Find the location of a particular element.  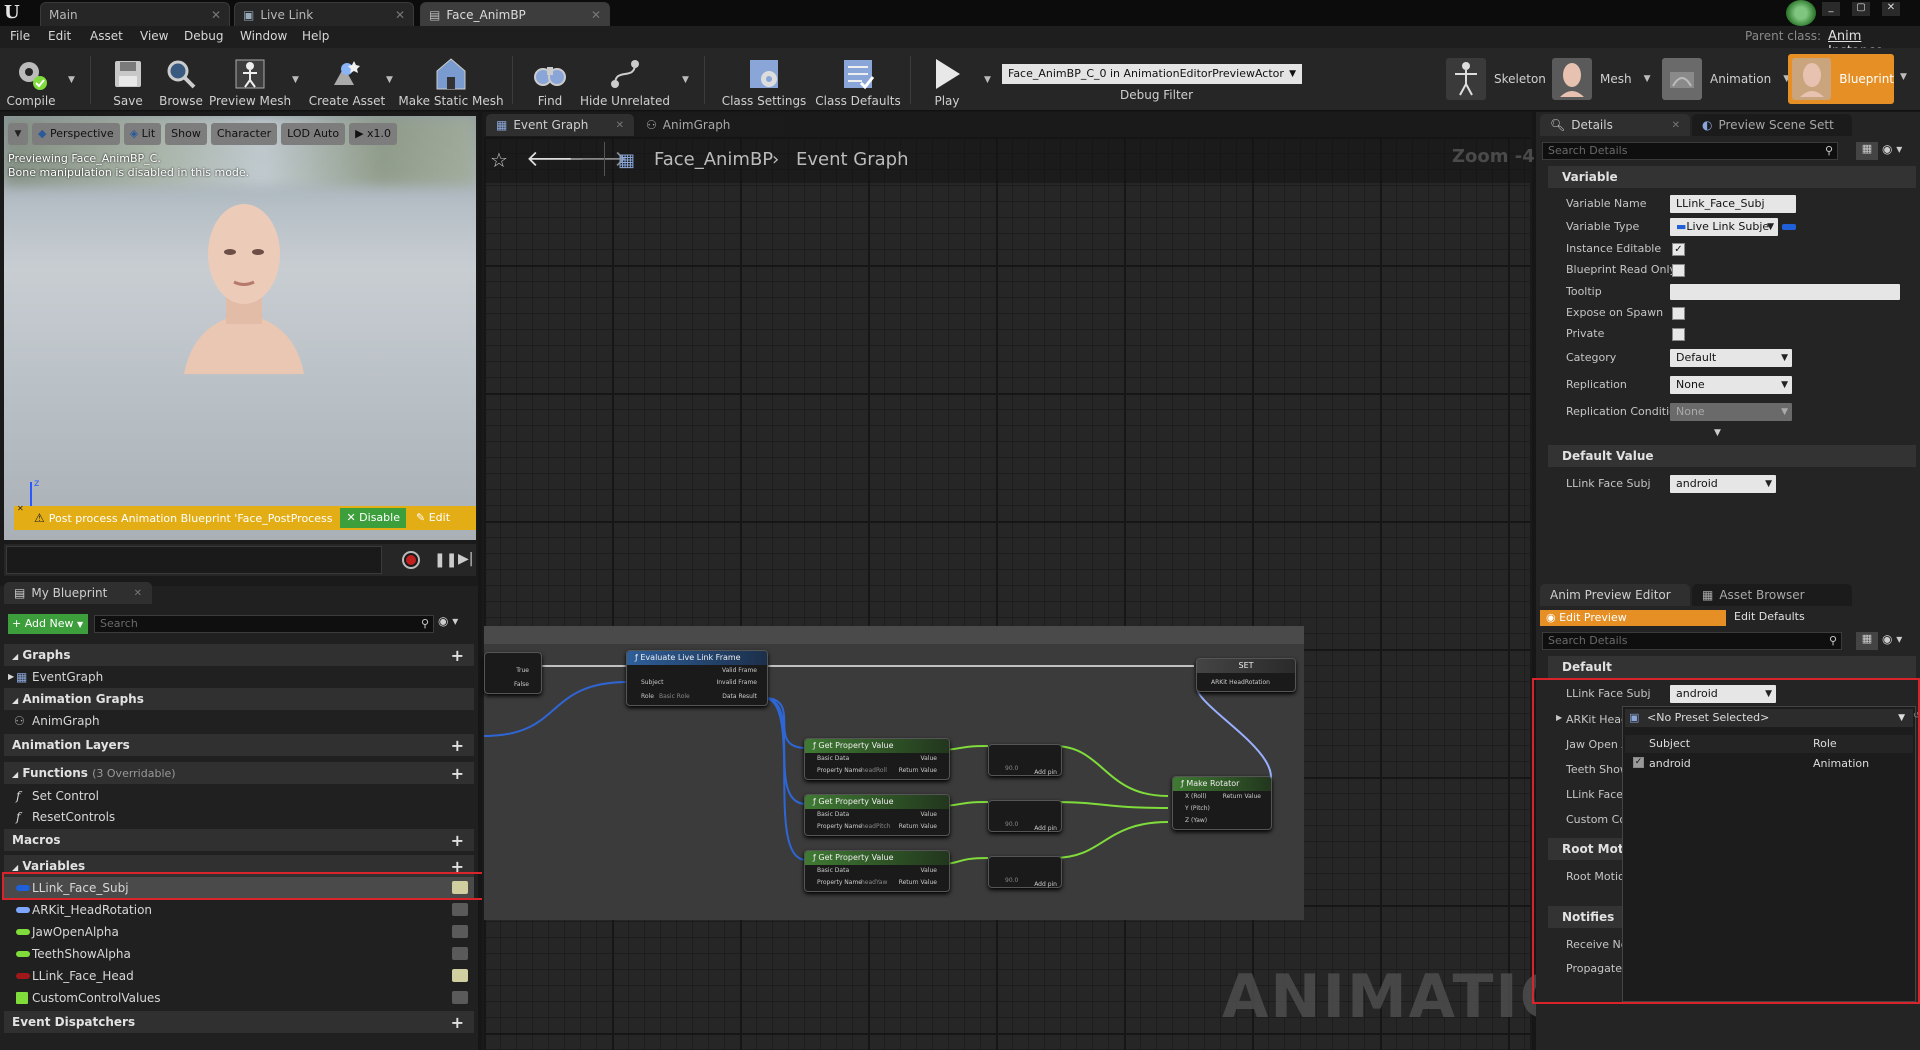

tab-event-graph: ▦ Event Graph ✕ is located at coordinates (560, 125).